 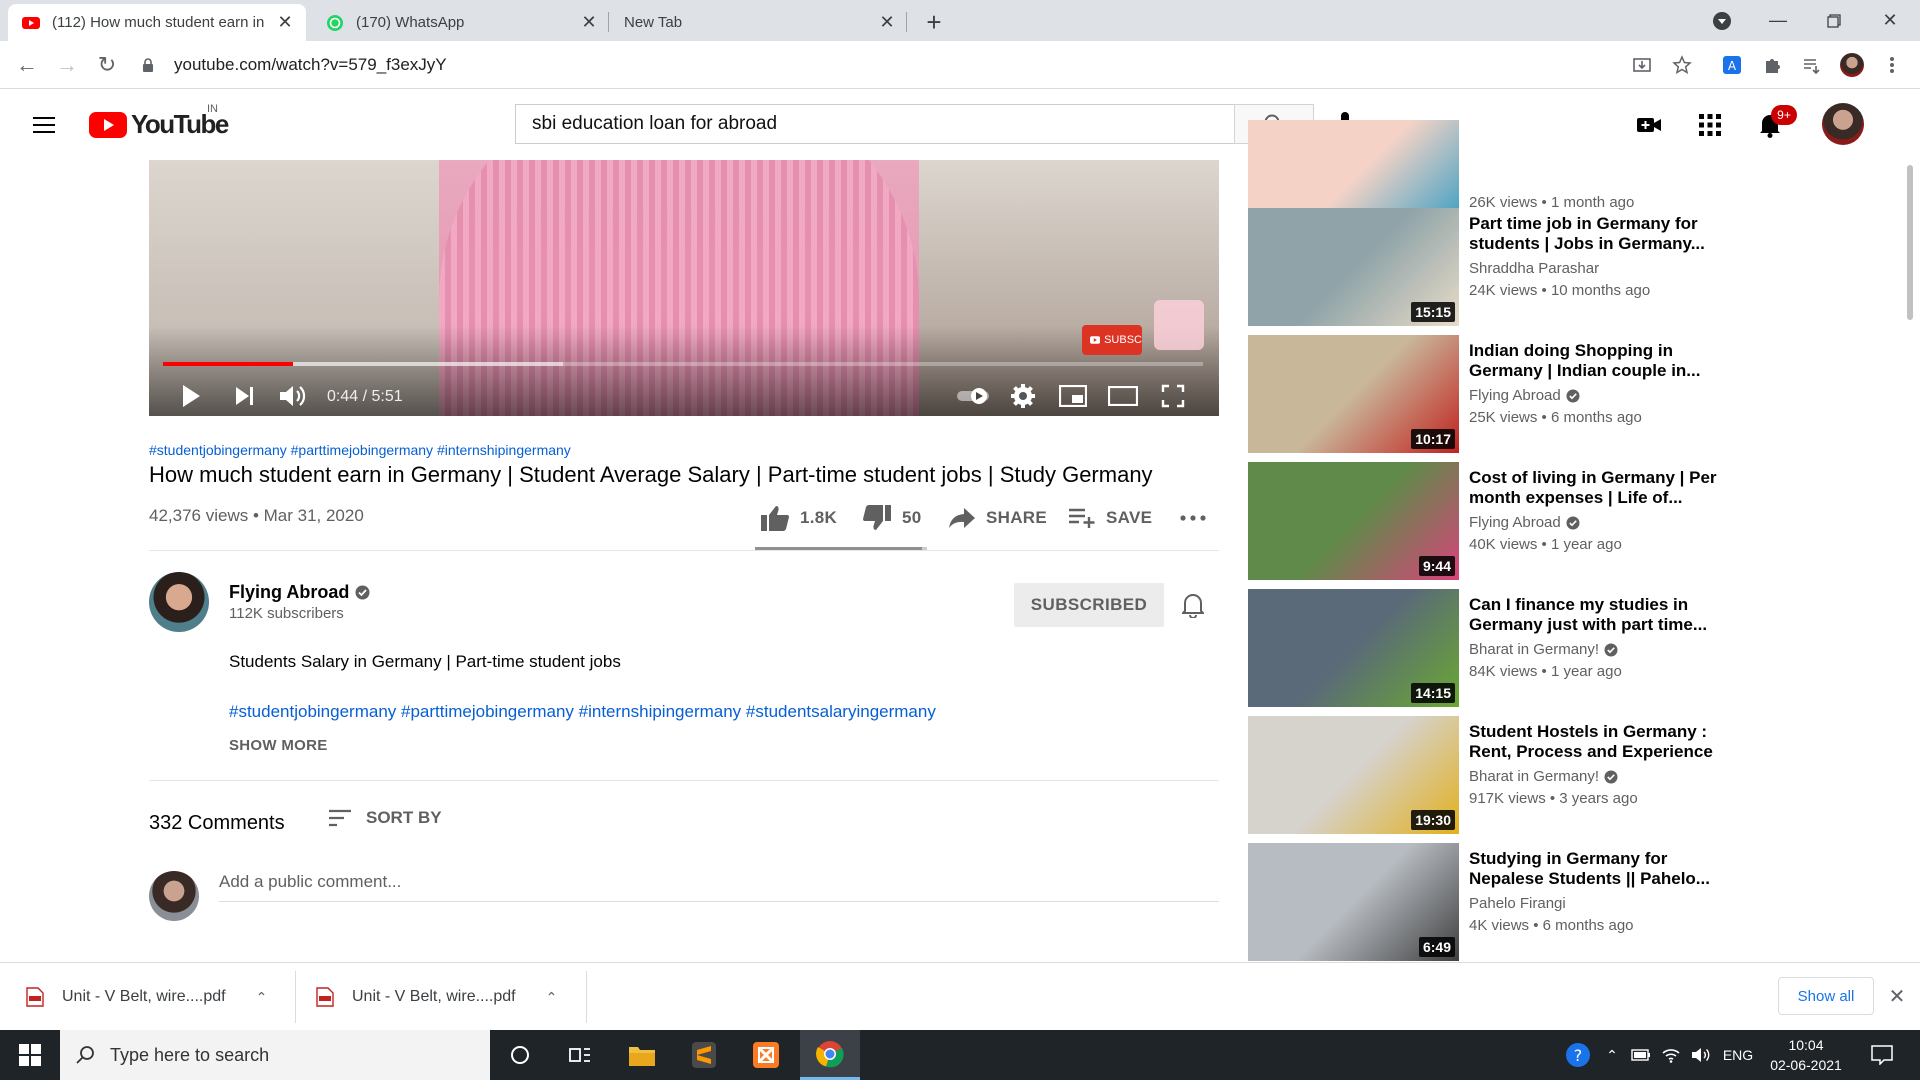 I want to click on video-title, so click(x=1600, y=146).